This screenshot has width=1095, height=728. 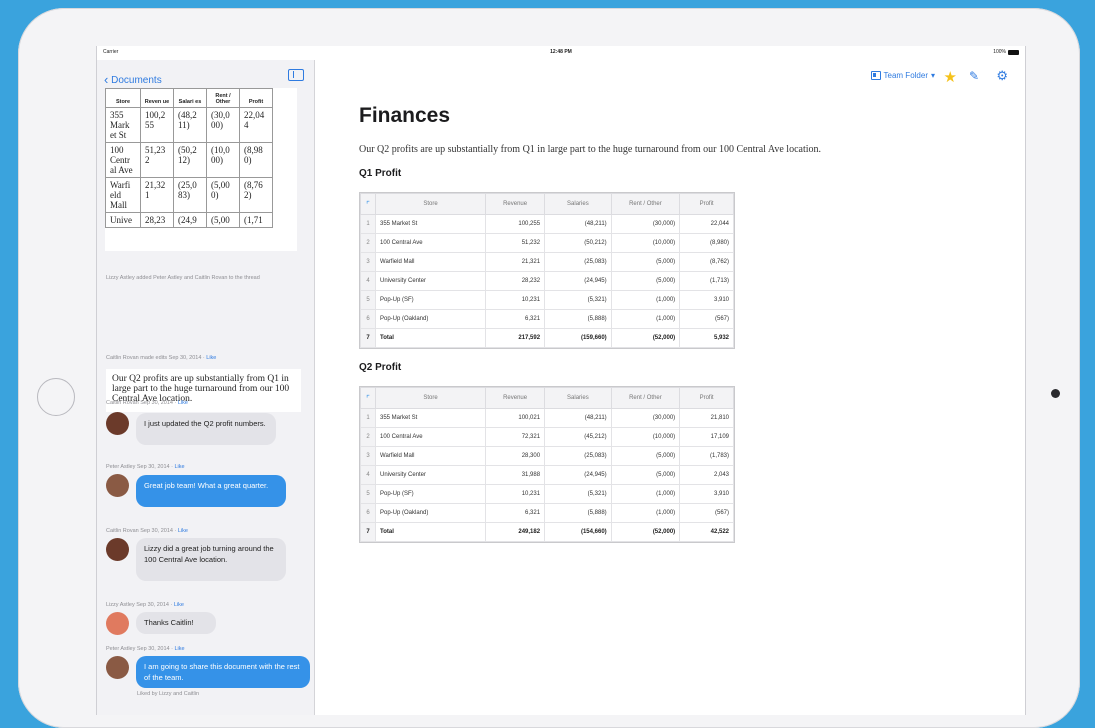 I want to click on table-cell: 100,255, so click(x=515, y=224).